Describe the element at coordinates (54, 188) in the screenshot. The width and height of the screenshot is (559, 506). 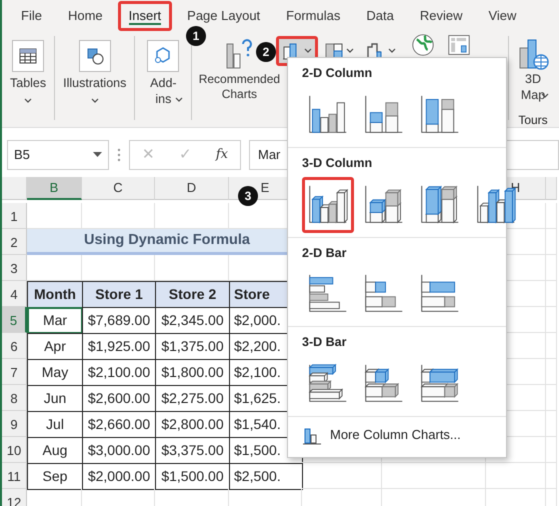
I see `column-header: B` at that location.